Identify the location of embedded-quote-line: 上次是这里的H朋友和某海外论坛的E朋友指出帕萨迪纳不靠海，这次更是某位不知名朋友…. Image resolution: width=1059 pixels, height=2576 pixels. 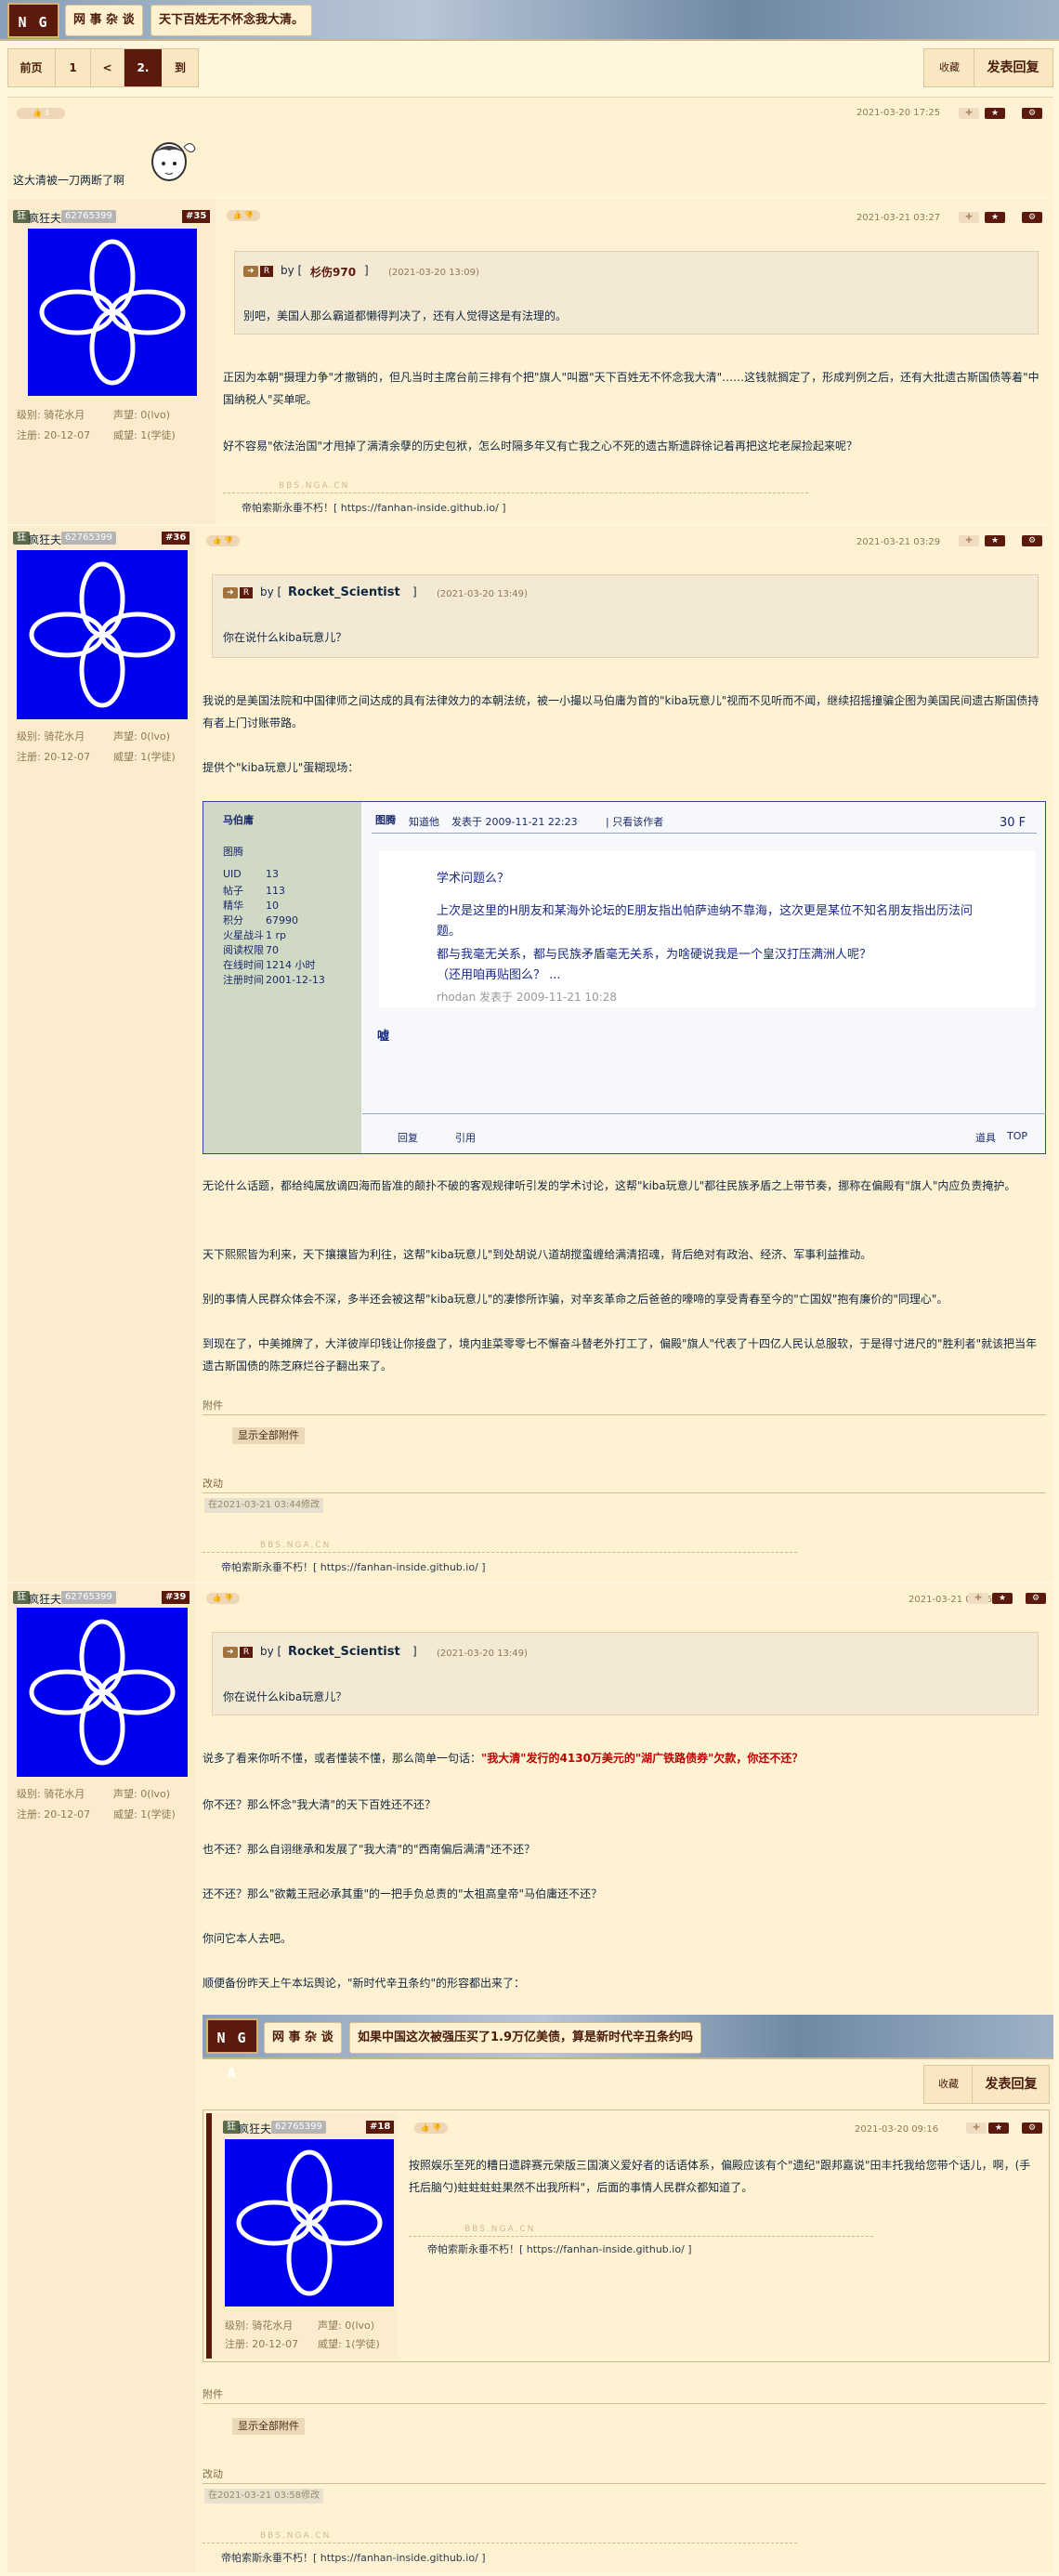
(705, 921).